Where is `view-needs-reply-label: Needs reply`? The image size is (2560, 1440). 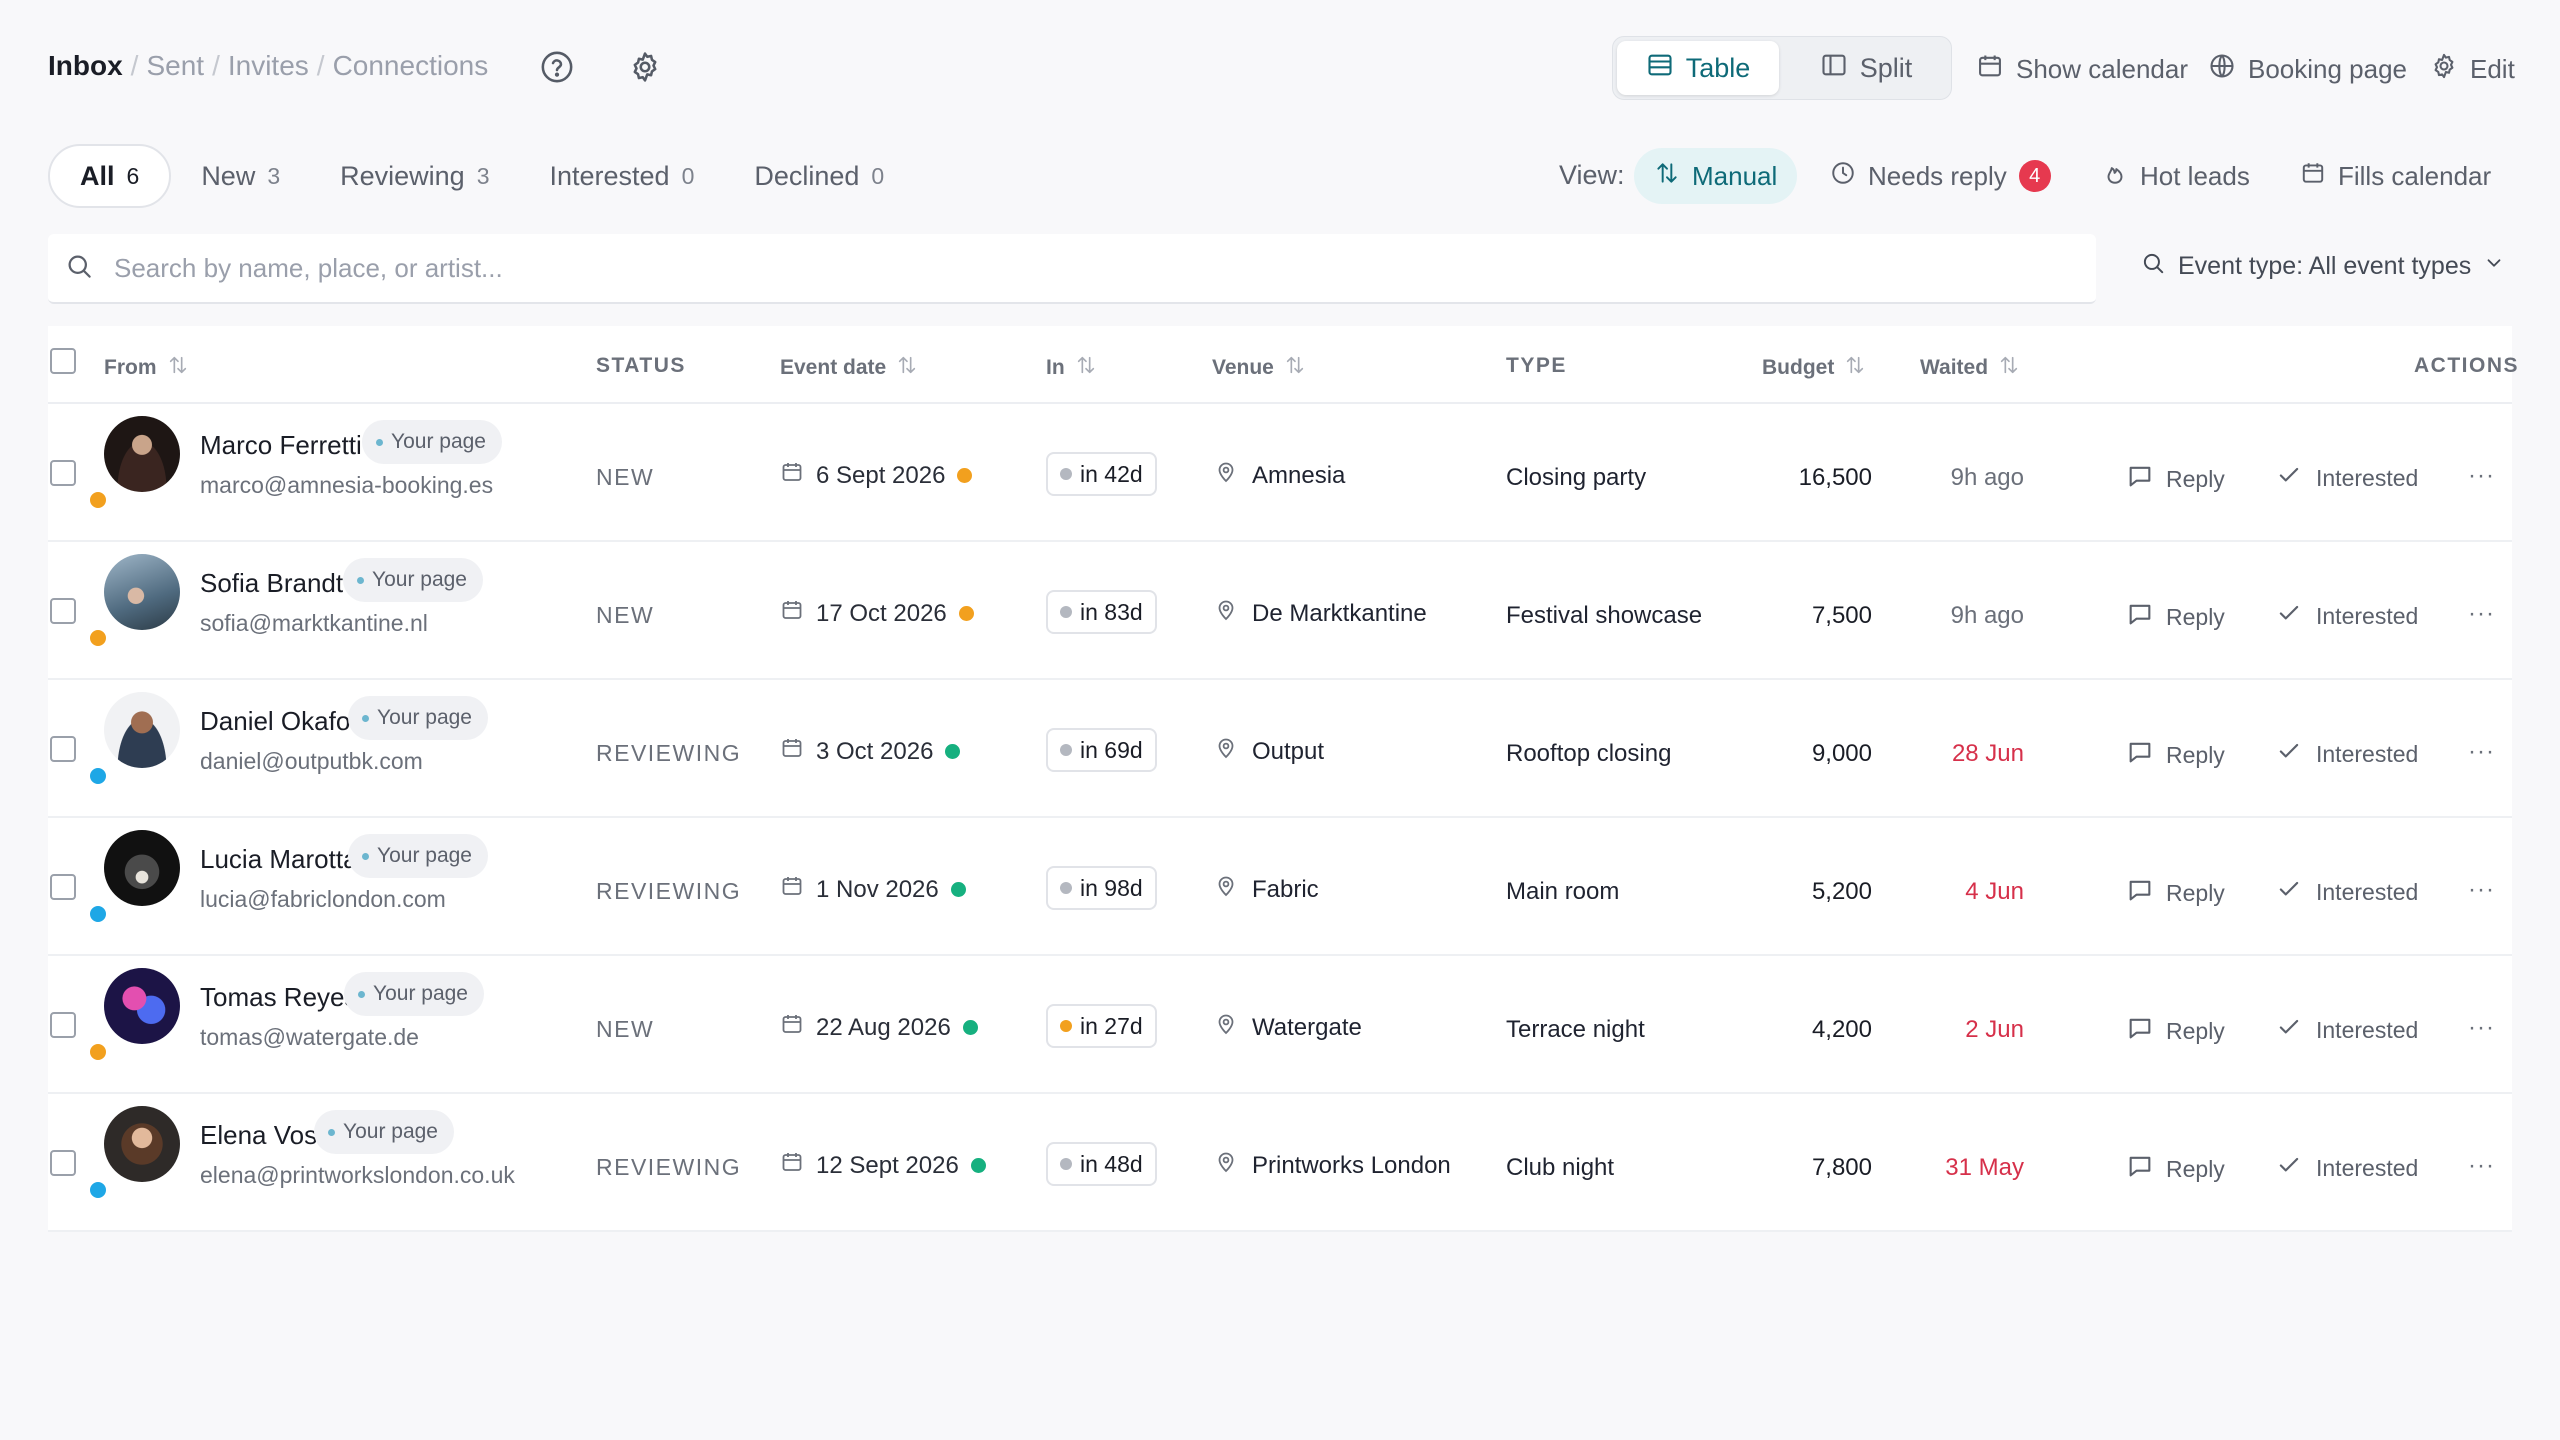
view-needs-reply-label: Needs reply is located at coordinates (1937, 175).